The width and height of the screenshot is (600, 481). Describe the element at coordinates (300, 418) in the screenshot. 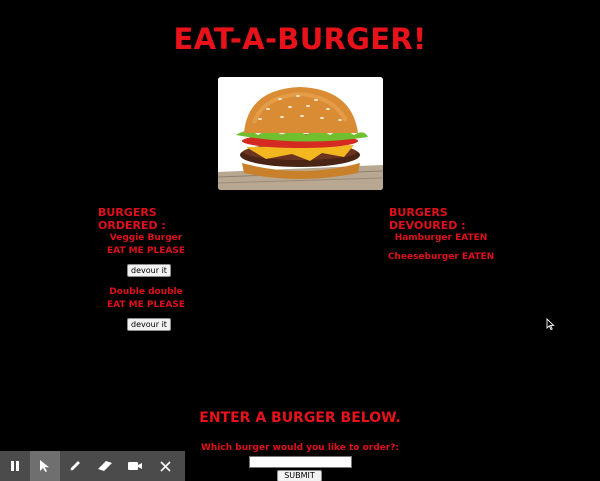

I see `enter-burger-heading: ENTER A BURGER BELOW.` at that location.